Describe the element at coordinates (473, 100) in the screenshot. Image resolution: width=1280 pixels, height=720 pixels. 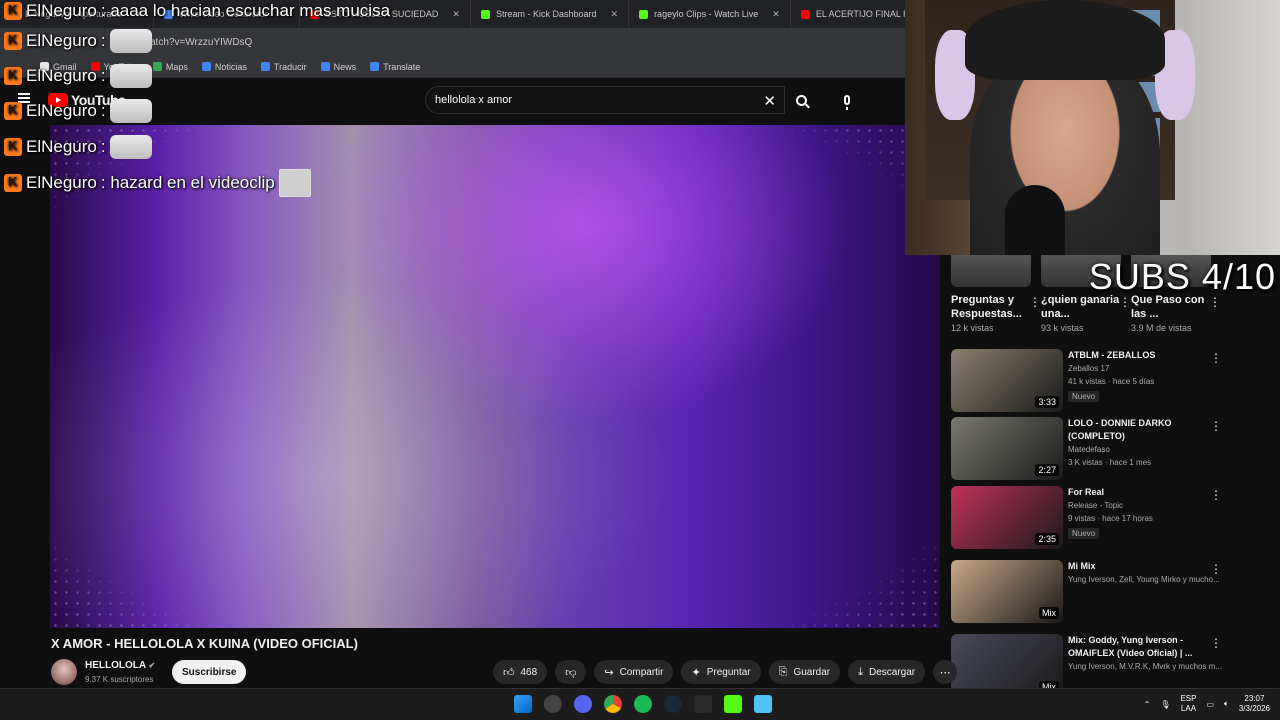
I see `search-query: hellolola x amor` at that location.